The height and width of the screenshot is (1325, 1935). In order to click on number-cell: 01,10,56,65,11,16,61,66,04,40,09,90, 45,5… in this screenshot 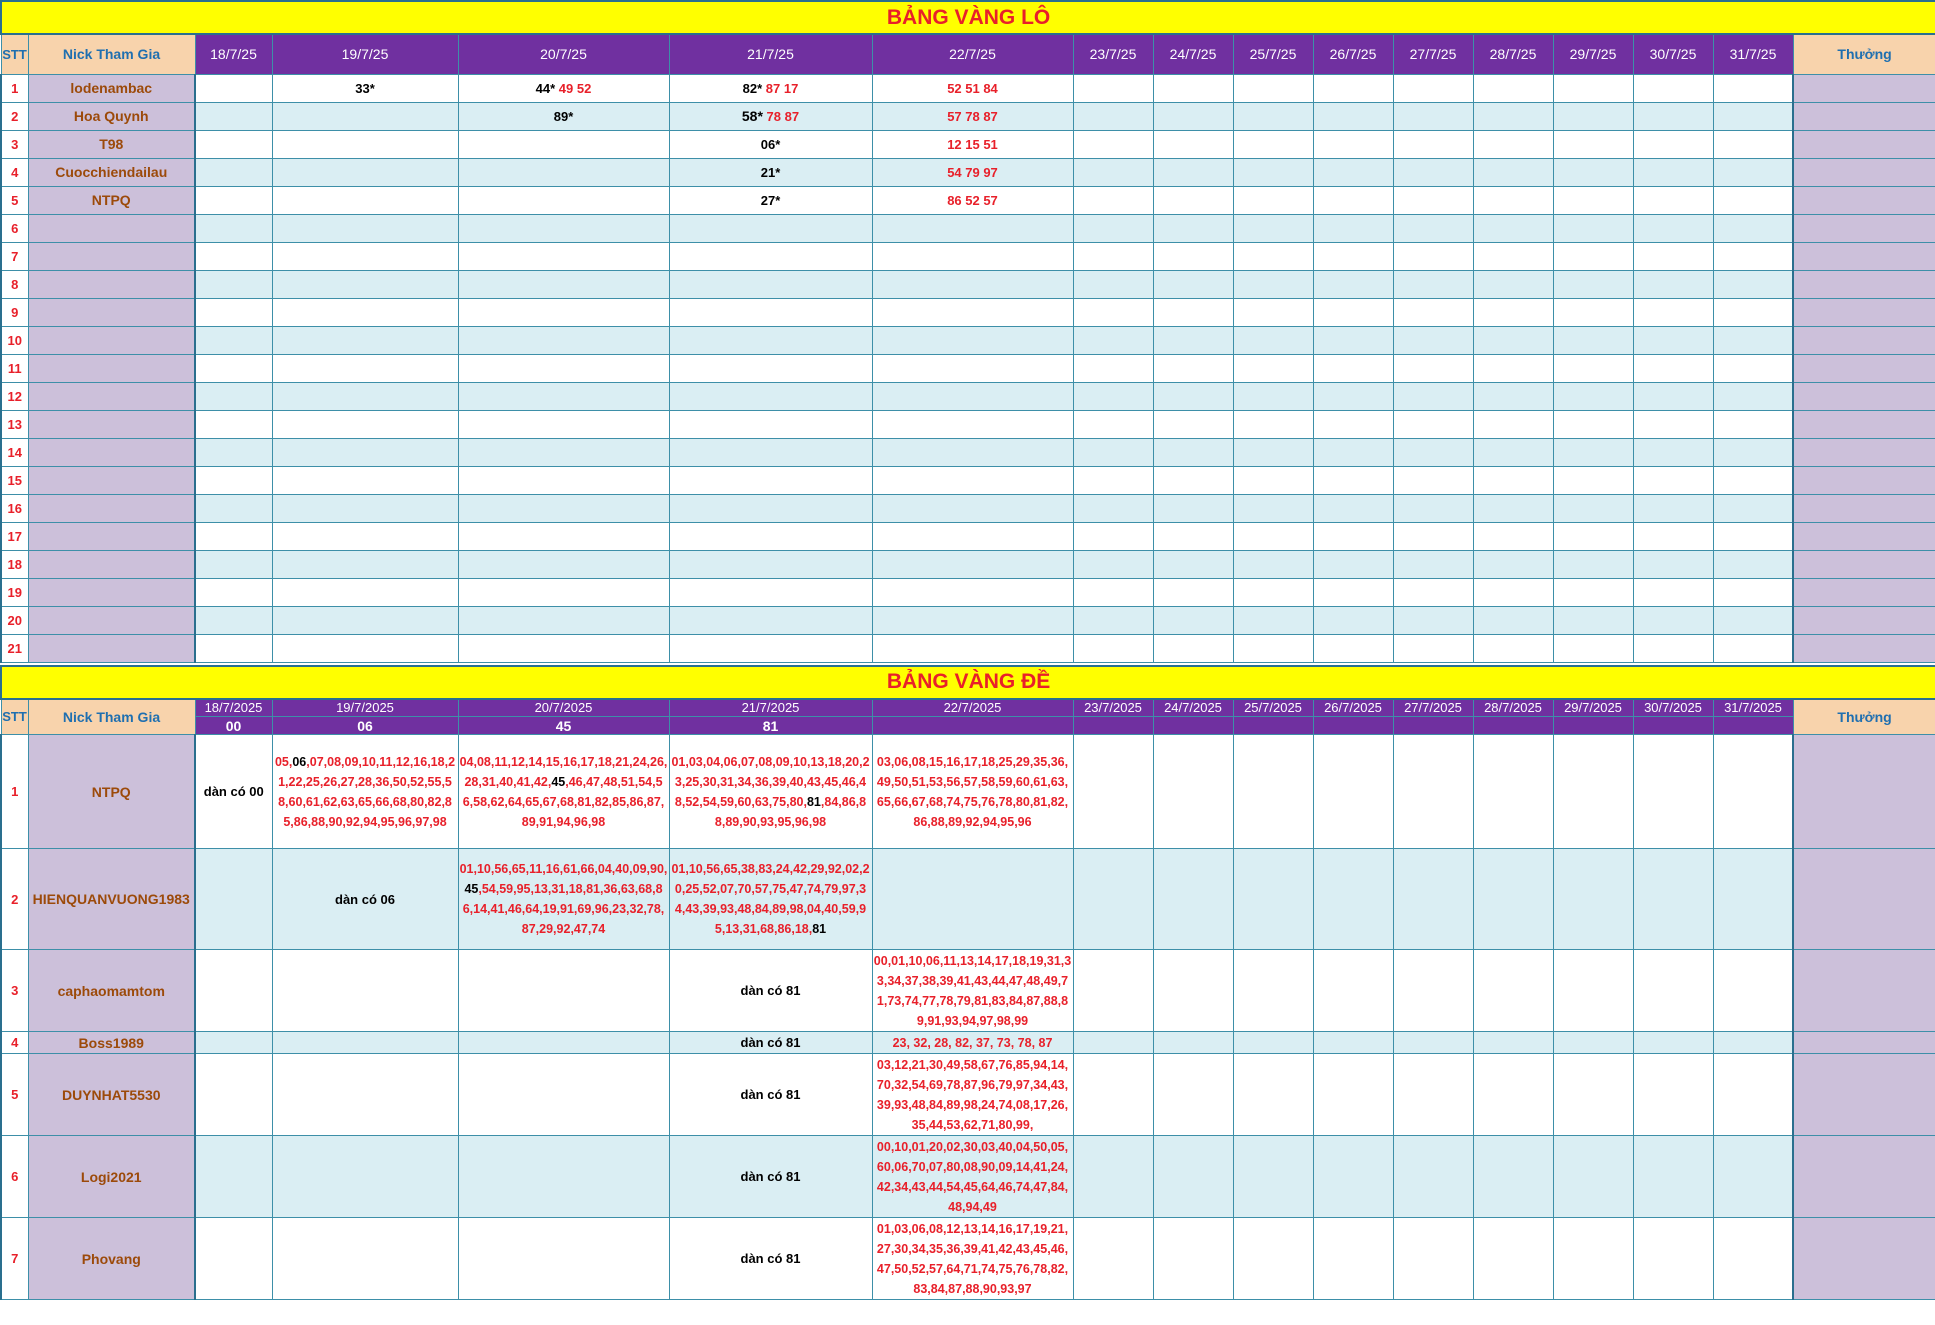, I will do `click(563, 899)`.